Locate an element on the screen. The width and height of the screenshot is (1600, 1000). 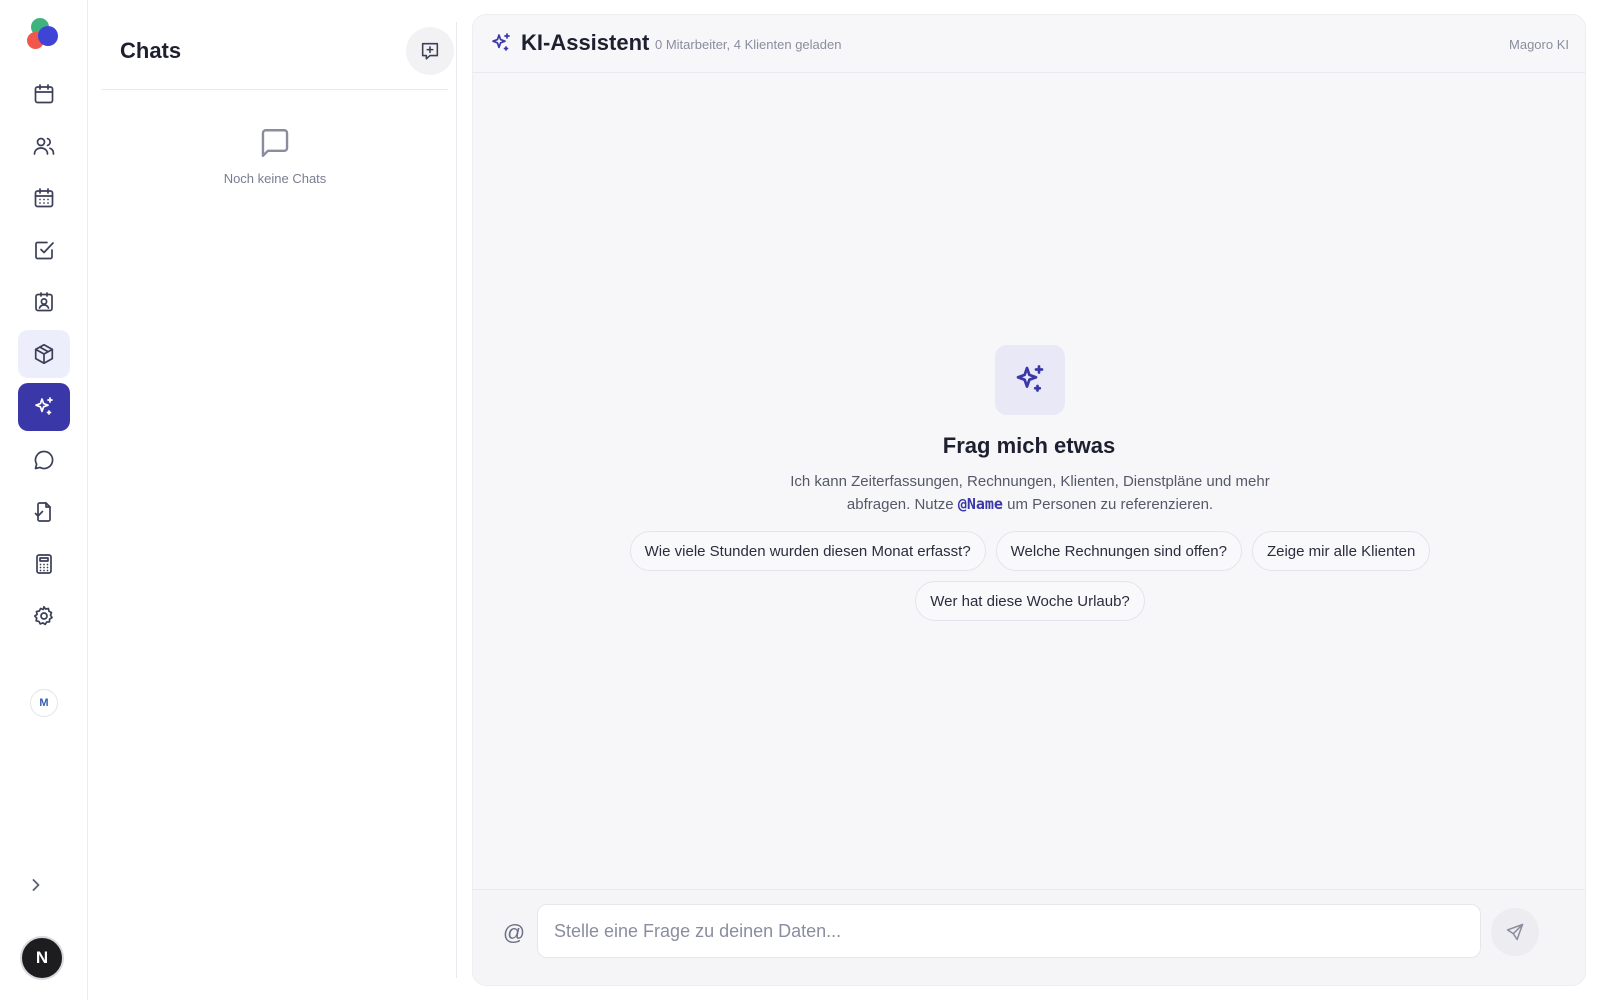
workspace-badge: M is located at coordinates (44, 703).